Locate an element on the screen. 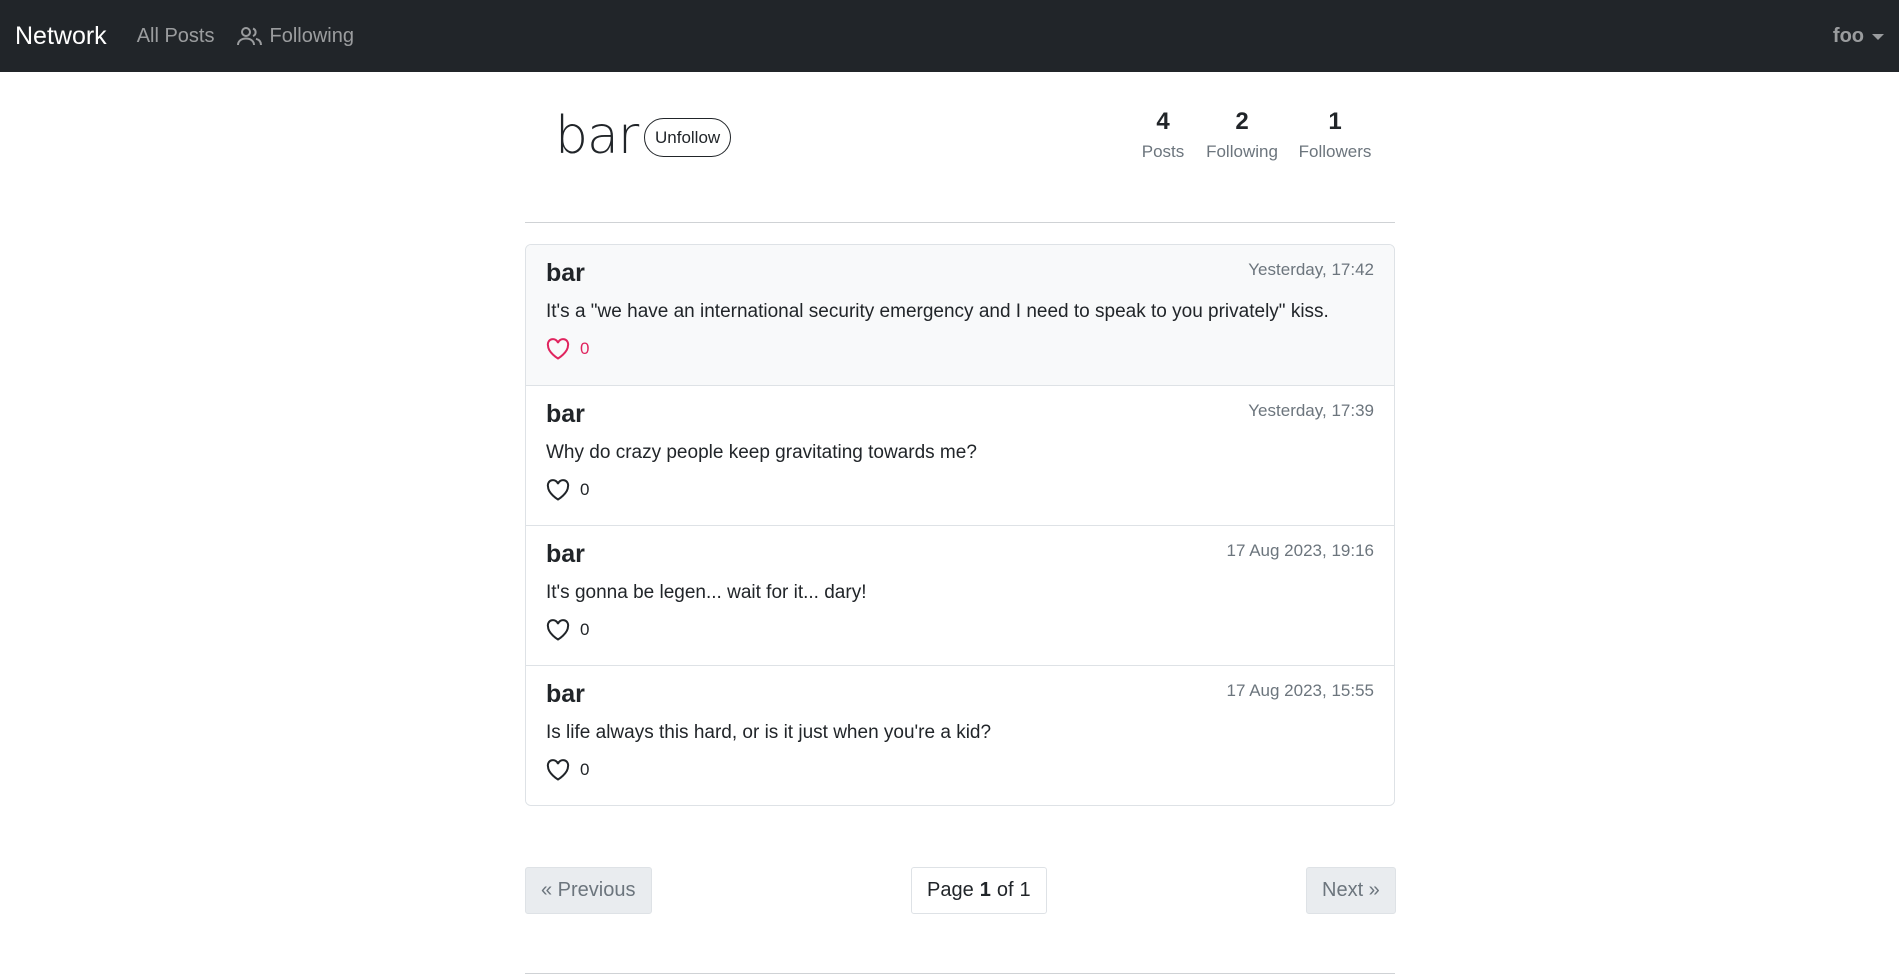 This screenshot has height=975, width=1899. page-word: Page is located at coordinates (950, 890).